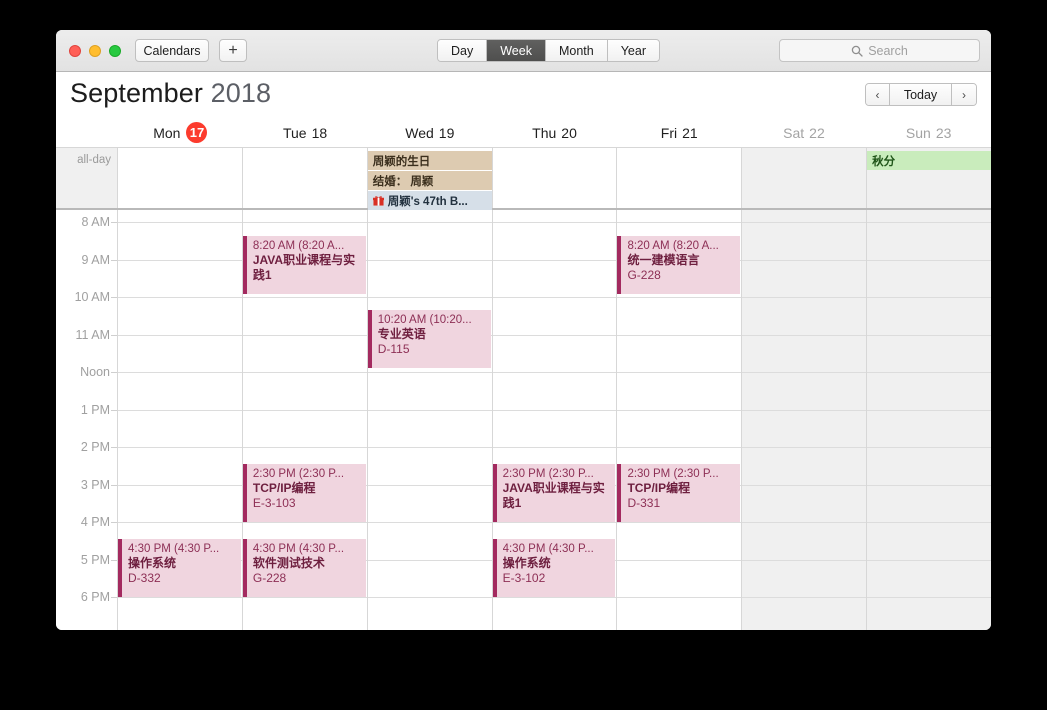 This screenshot has height=710, width=1047. I want to click on day-header-number: 20, so click(569, 132).